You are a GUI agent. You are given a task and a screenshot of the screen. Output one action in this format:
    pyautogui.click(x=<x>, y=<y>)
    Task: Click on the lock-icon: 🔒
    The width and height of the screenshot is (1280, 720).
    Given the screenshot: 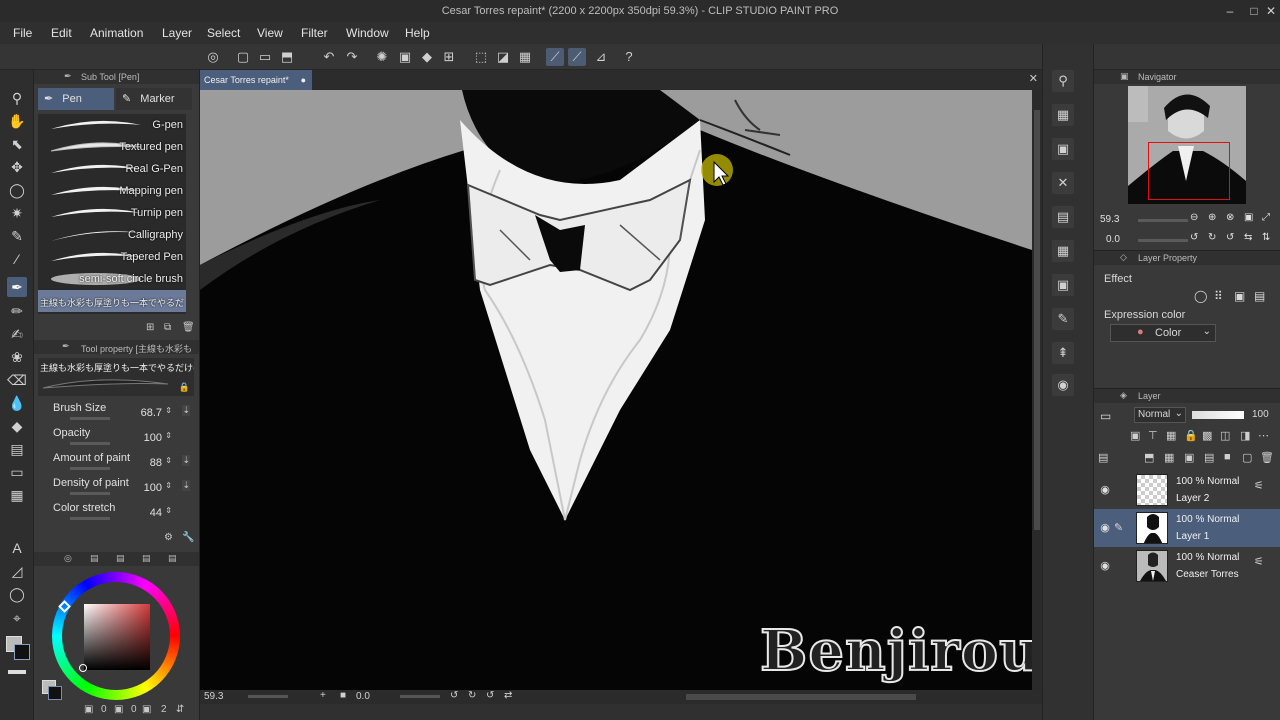 What is the action you would take?
    pyautogui.click(x=1191, y=435)
    